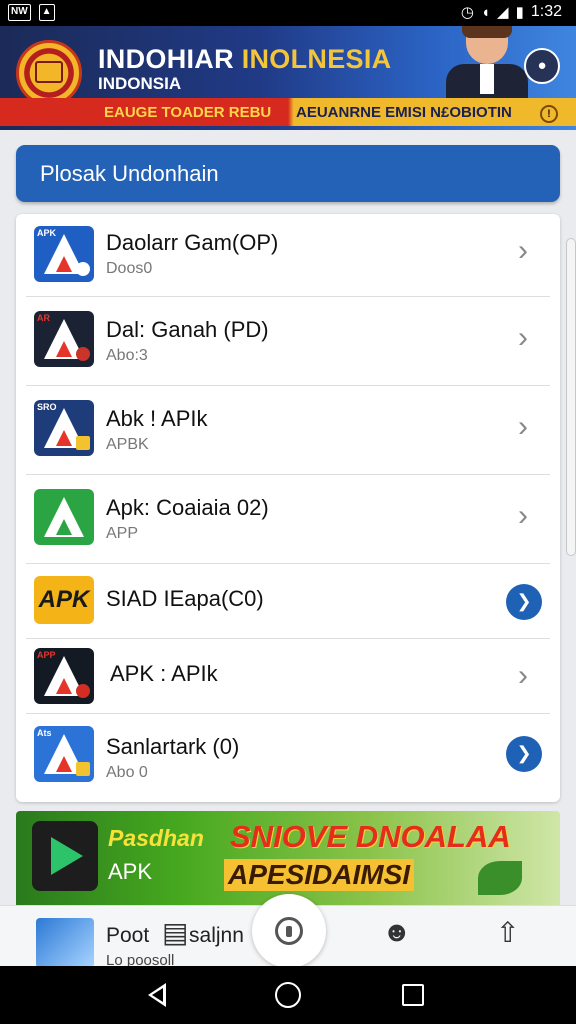 This screenshot has width=576, height=1024. What do you see at coordinates (507, 932) in the screenshot?
I see `download-icon: ⇧` at bounding box center [507, 932].